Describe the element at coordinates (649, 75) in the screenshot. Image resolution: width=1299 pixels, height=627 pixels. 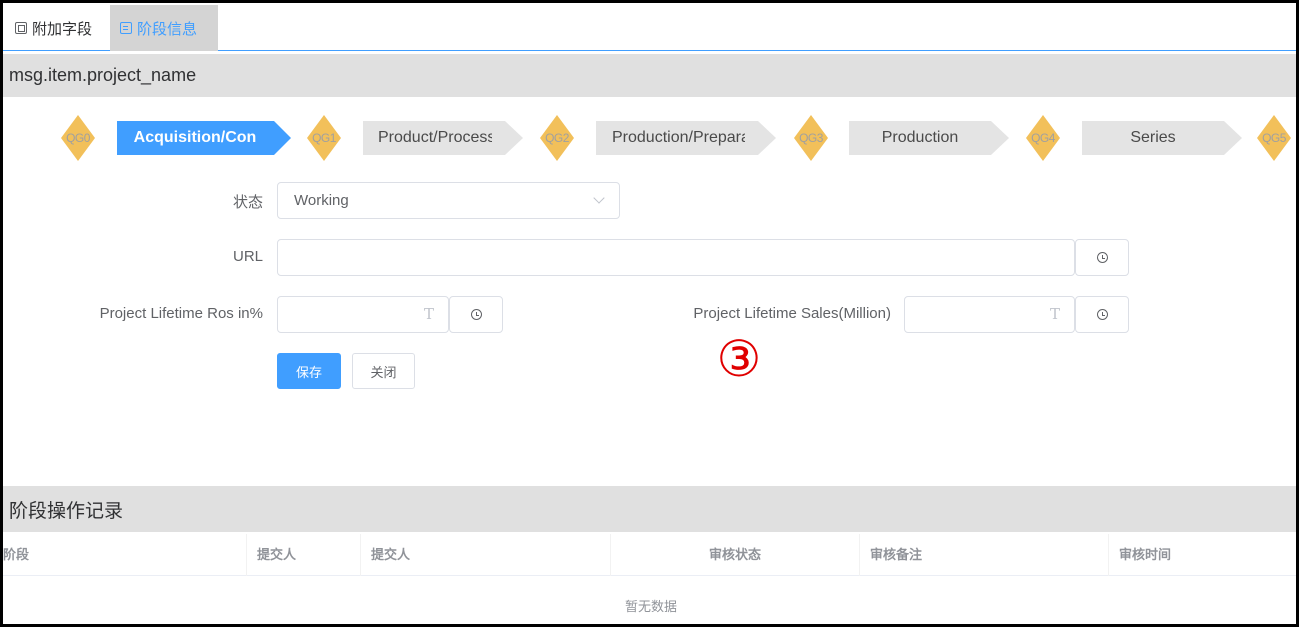
I see `project-name-header: msg.item.project_name` at that location.